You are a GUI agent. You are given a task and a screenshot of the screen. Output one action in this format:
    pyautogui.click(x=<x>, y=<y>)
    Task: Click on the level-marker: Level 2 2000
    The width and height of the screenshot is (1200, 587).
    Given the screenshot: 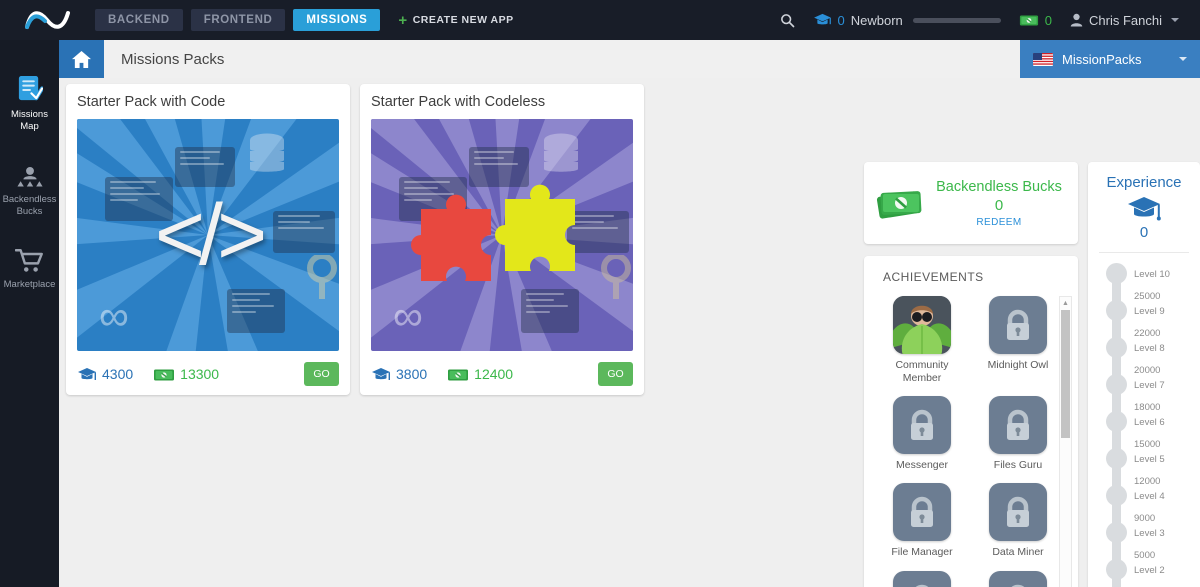 What is the action you would take?
    pyautogui.click(x=1144, y=573)
    